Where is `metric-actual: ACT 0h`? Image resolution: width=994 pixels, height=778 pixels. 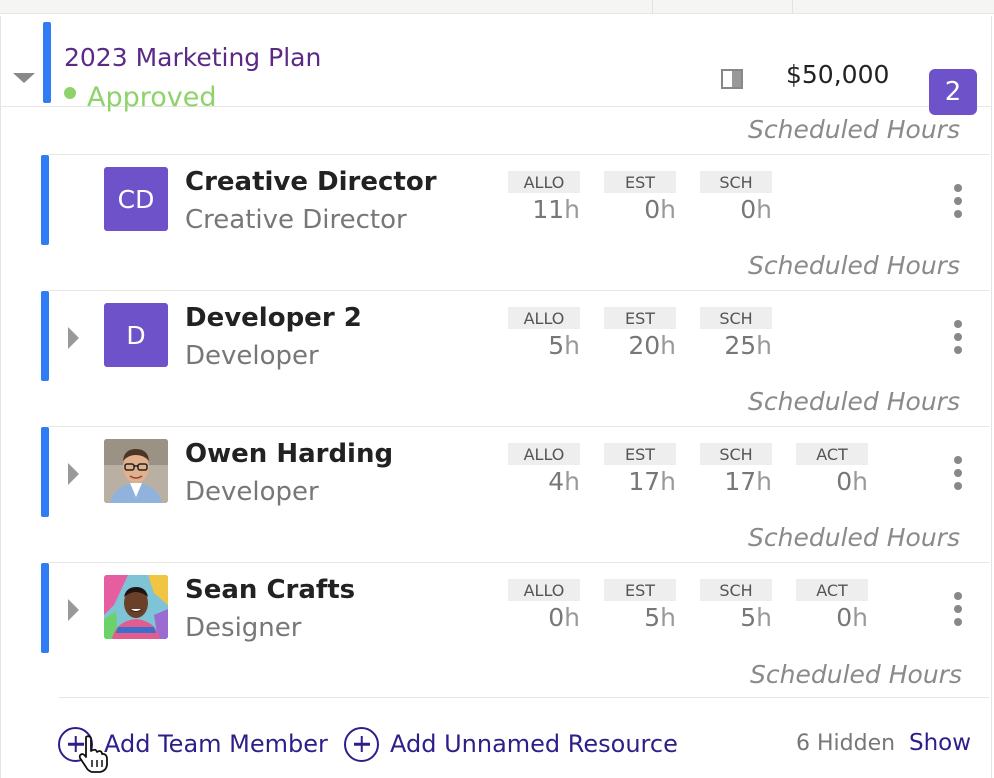 metric-actual: ACT 0h is located at coordinates (832, 469).